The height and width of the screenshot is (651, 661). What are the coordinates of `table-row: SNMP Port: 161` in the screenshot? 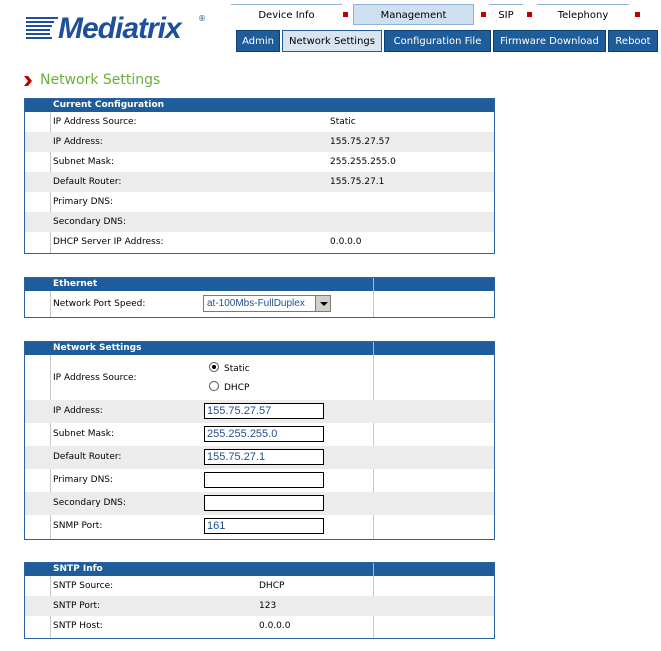 It's located at (259, 526).